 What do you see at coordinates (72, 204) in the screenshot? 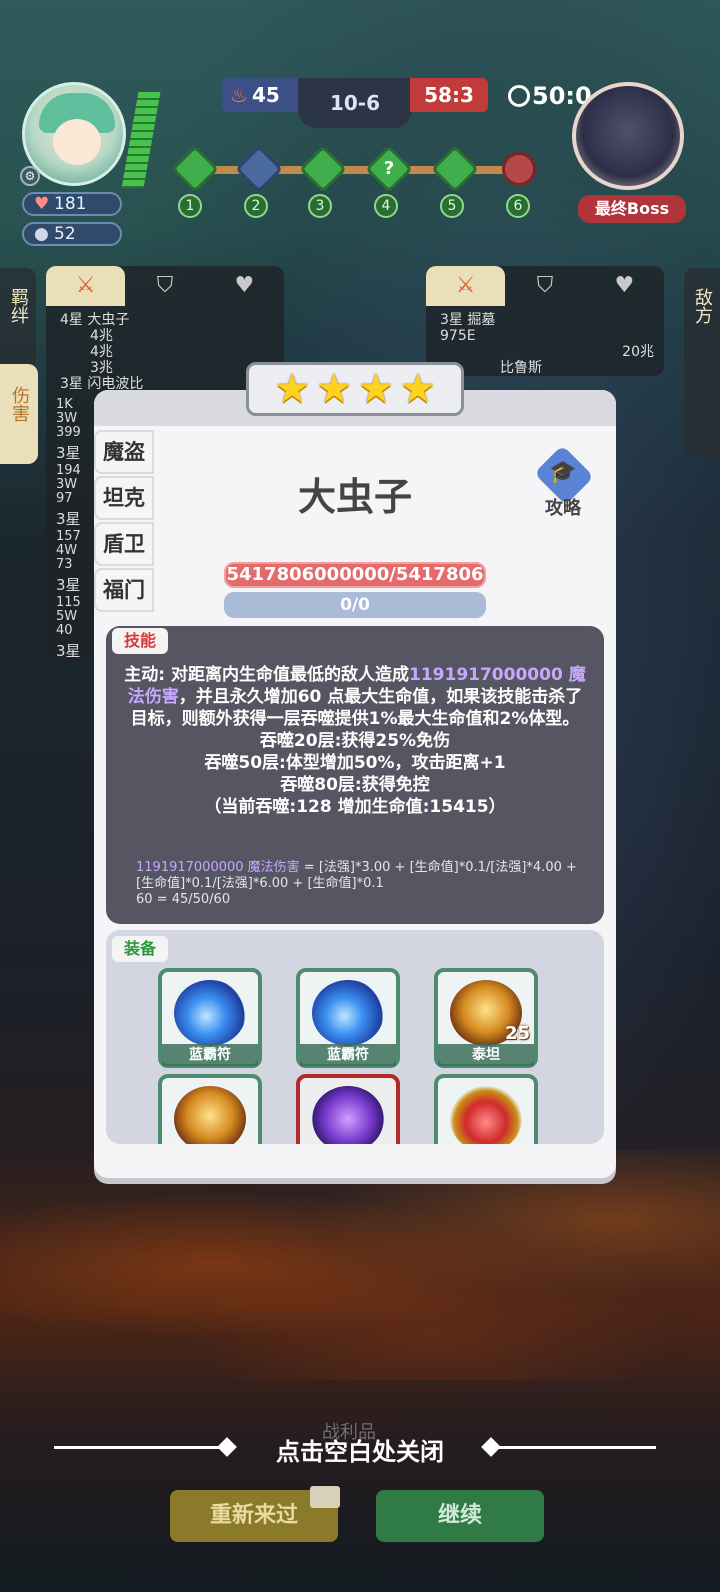
I see `player-hp-pill: ♥ 181` at bounding box center [72, 204].